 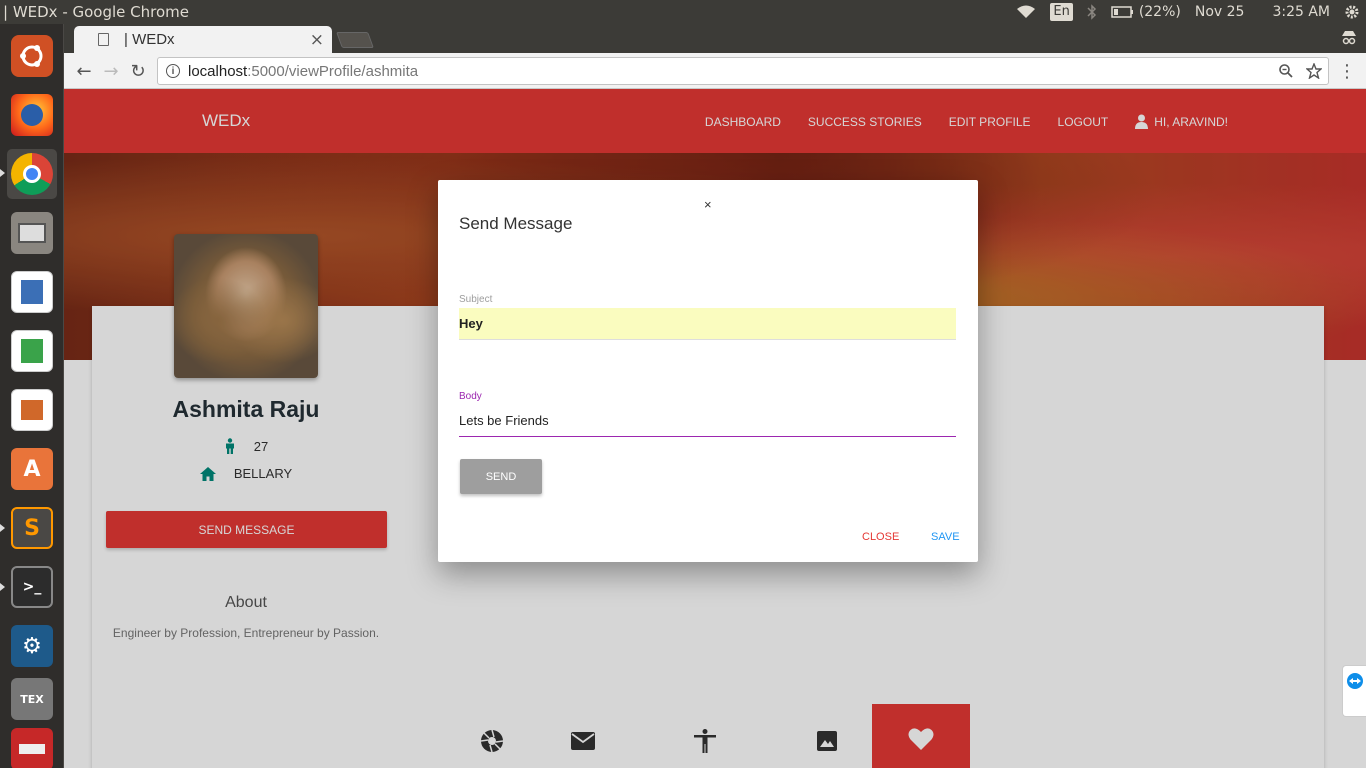 I want to click on save-button: SAVE, so click(x=945, y=537).